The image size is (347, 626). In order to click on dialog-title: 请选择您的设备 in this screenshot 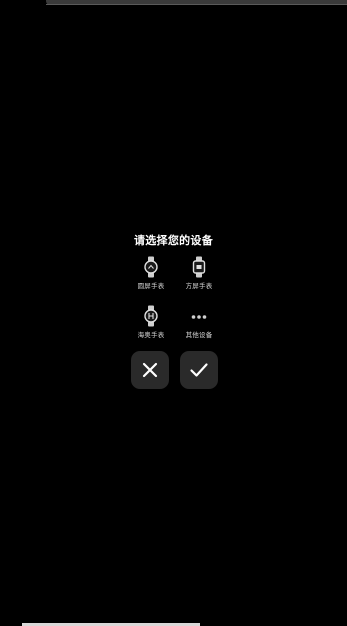, I will do `click(173, 240)`.